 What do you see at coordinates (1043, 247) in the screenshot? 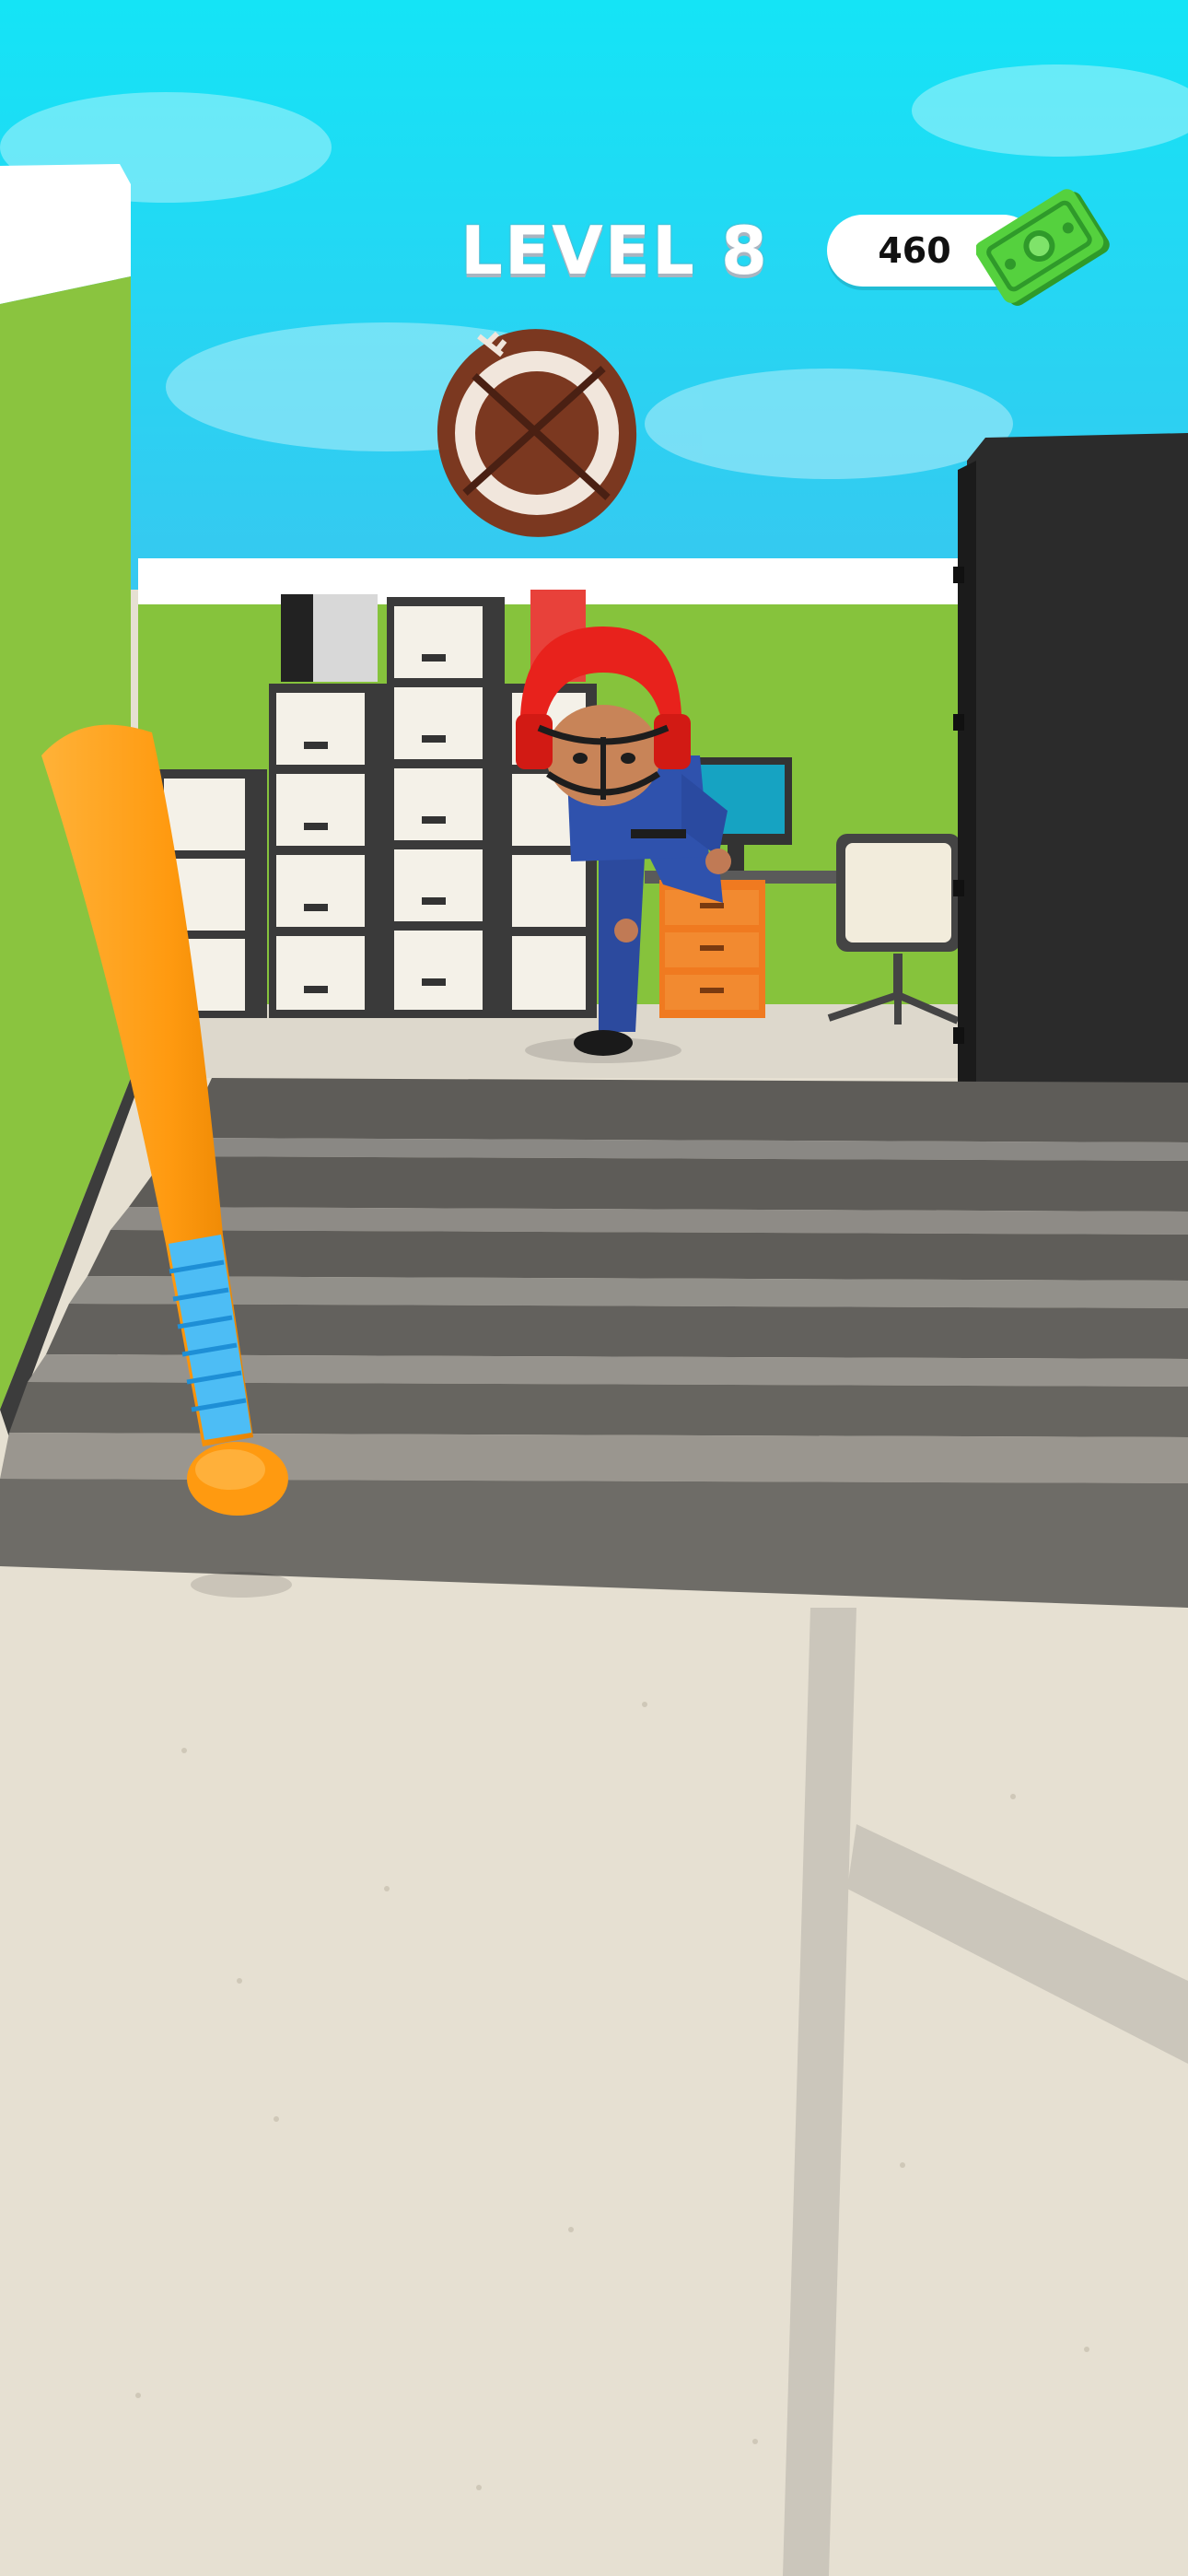
I see `cash-bill-icon` at bounding box center [1043, 247].